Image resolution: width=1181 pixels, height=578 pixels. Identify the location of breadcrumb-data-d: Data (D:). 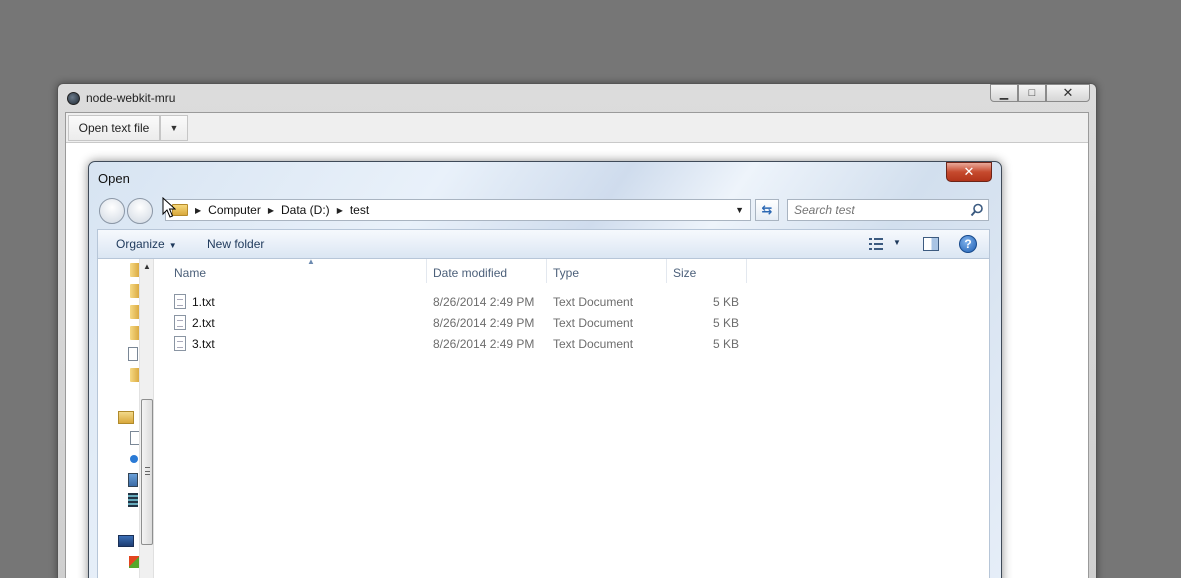
(305, 210).